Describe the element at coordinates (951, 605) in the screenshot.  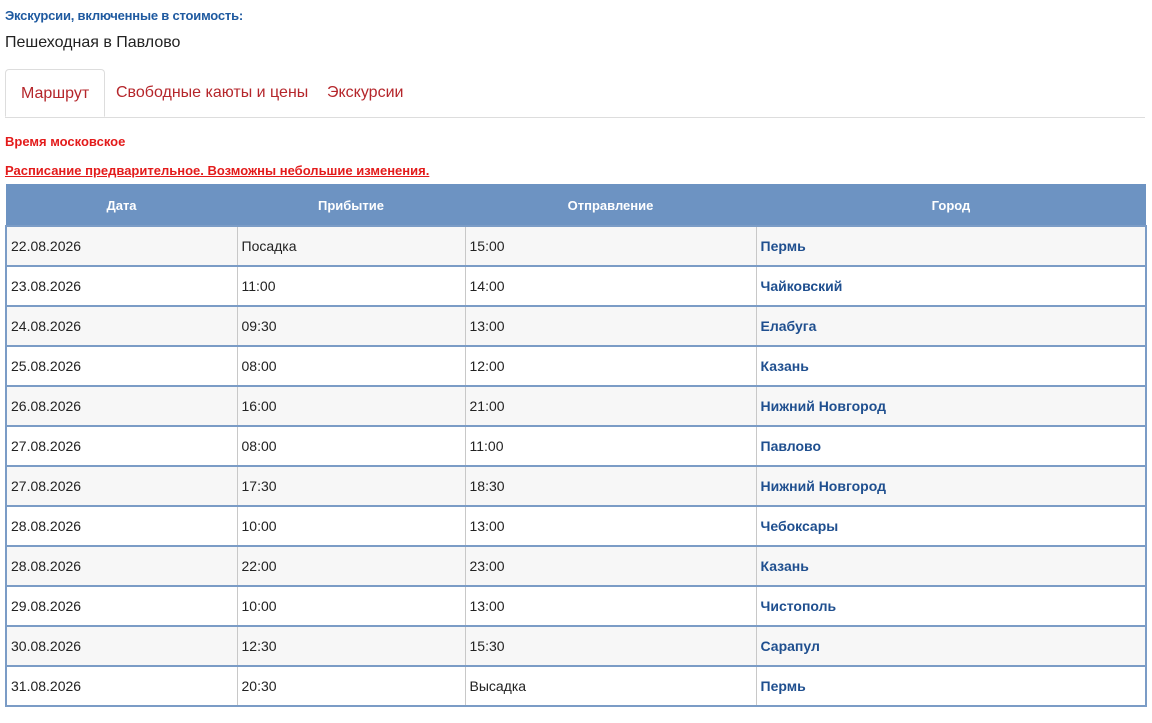
I see `city-link: Чистополь` at that location.